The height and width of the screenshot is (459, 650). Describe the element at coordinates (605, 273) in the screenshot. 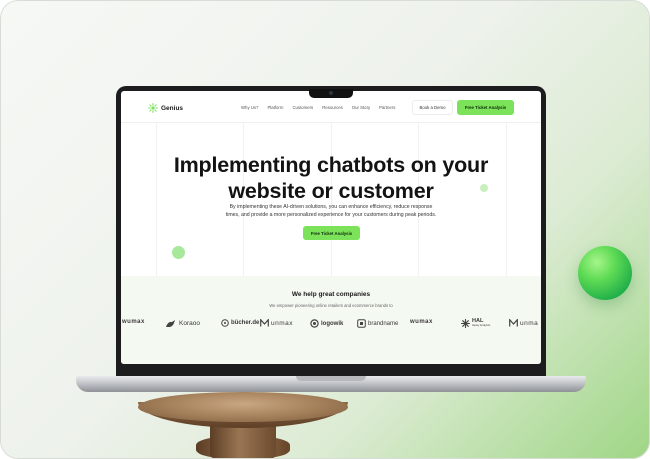

I see `decorative-green-sphere` at that location.